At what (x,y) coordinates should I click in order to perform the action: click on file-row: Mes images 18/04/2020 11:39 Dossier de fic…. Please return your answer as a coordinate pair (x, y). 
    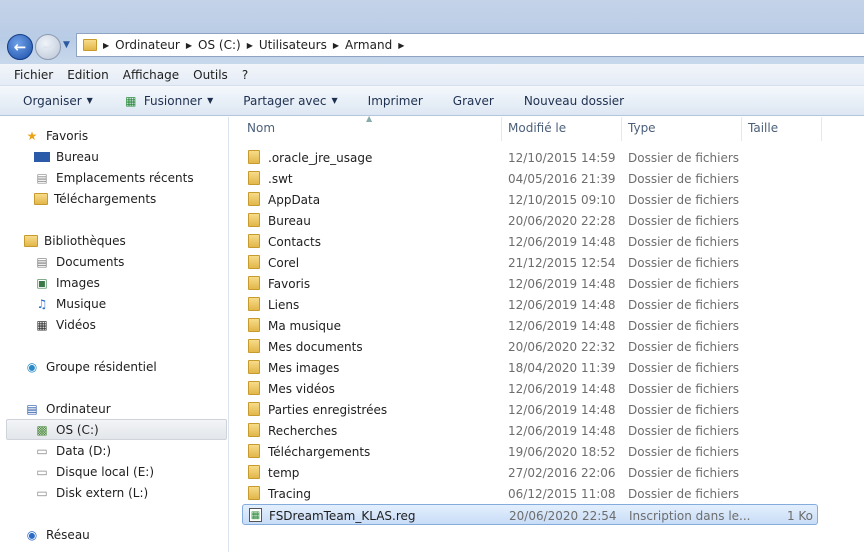
    Looking at the image, I should click on (530, 367).